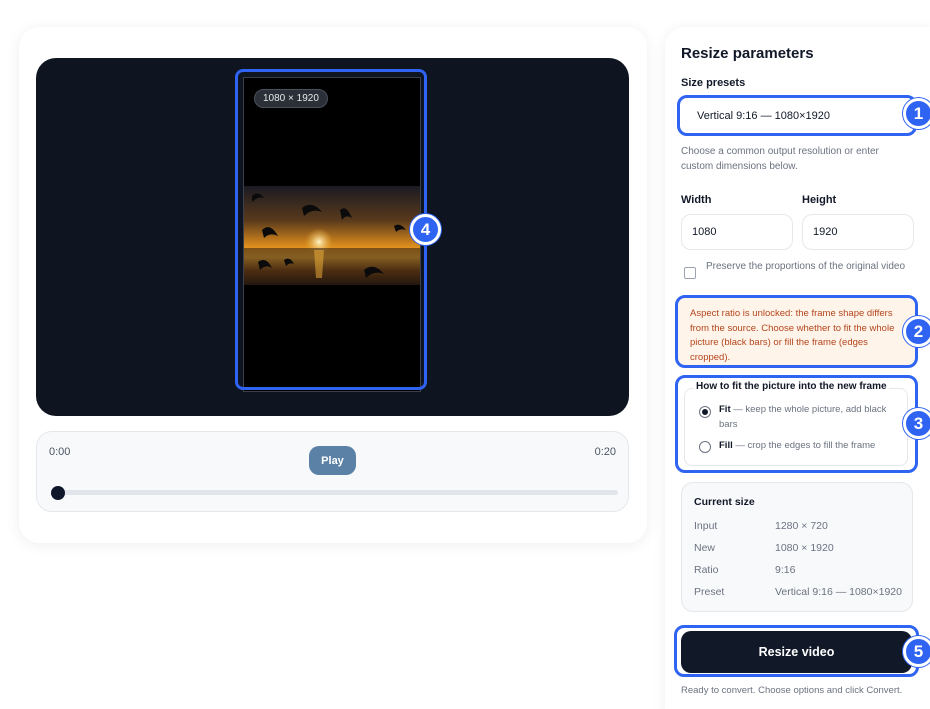 The image size is (930, 709). I want to click on time-end: 0:20, so click(605, 452).